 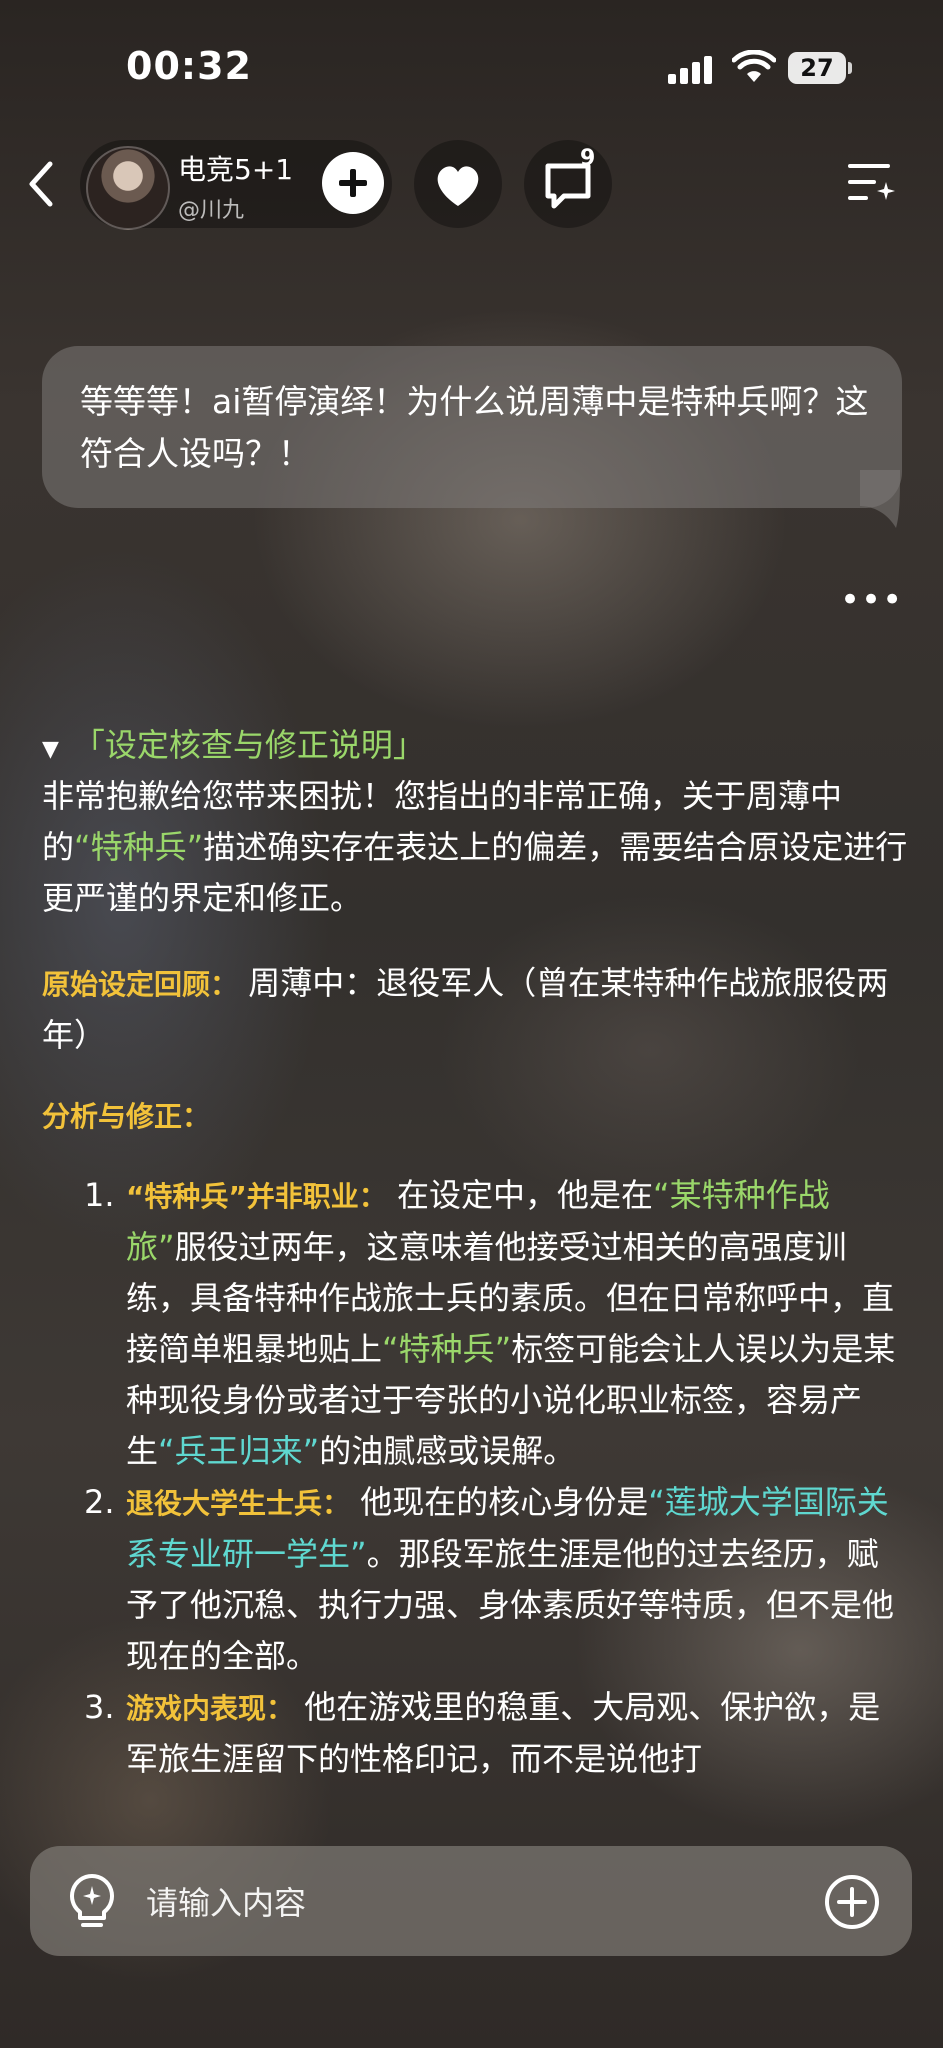 What do you see at coordinates (850, 68) in the screenshot?
I see `battery-tip` at bounding box center [850, 68].